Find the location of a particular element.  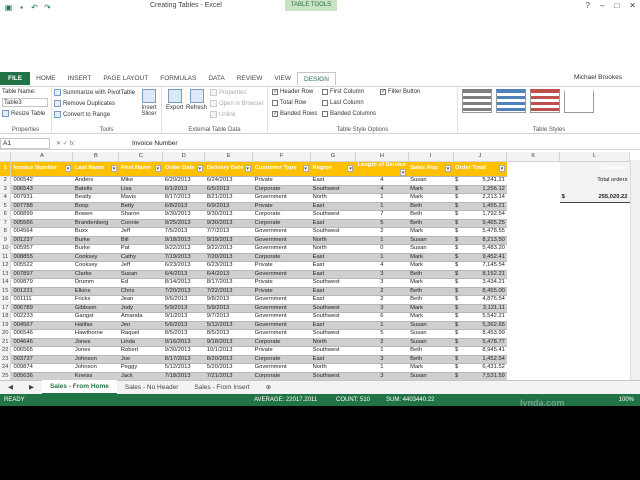

formula-input: Invoice Number is located at coordinates (153, 143).